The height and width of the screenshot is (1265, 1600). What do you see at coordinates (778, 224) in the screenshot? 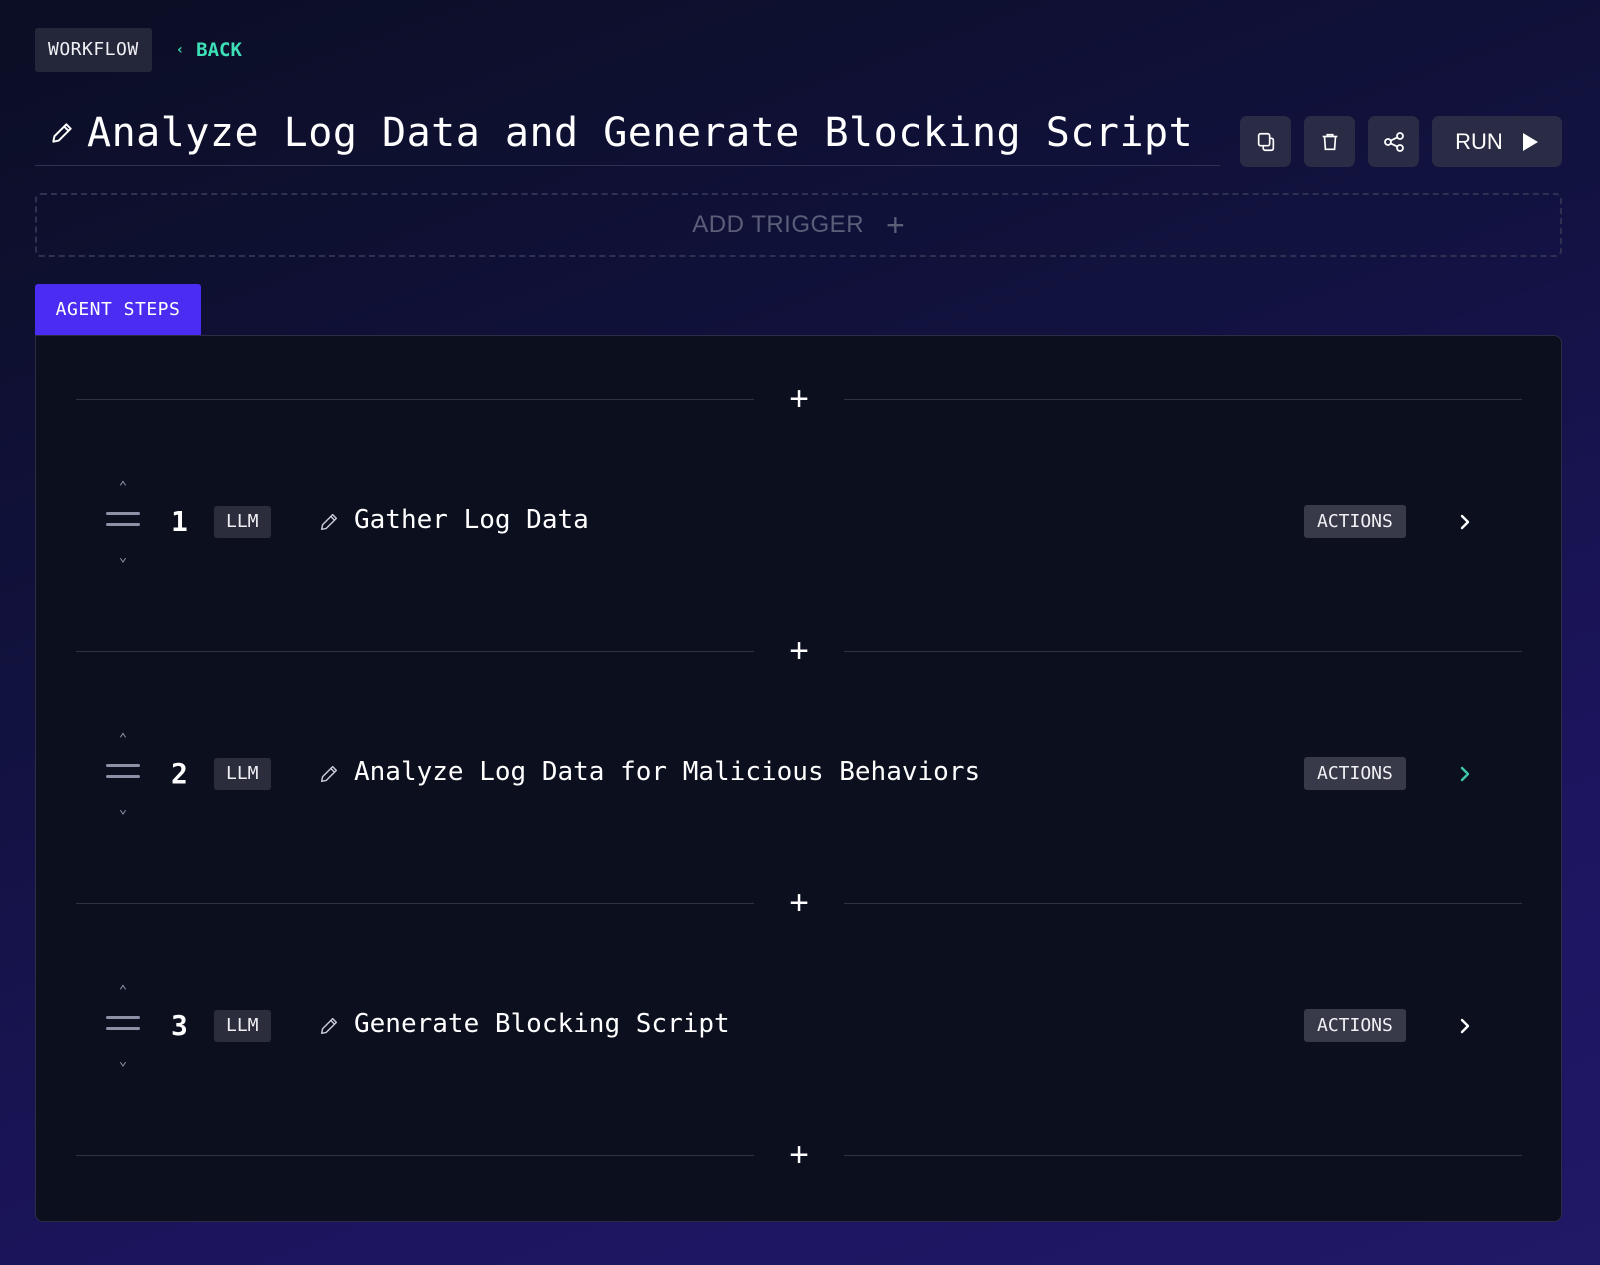
I see `add-trigger-label: ADD TRIGGER` at bounding box center [778, 224].